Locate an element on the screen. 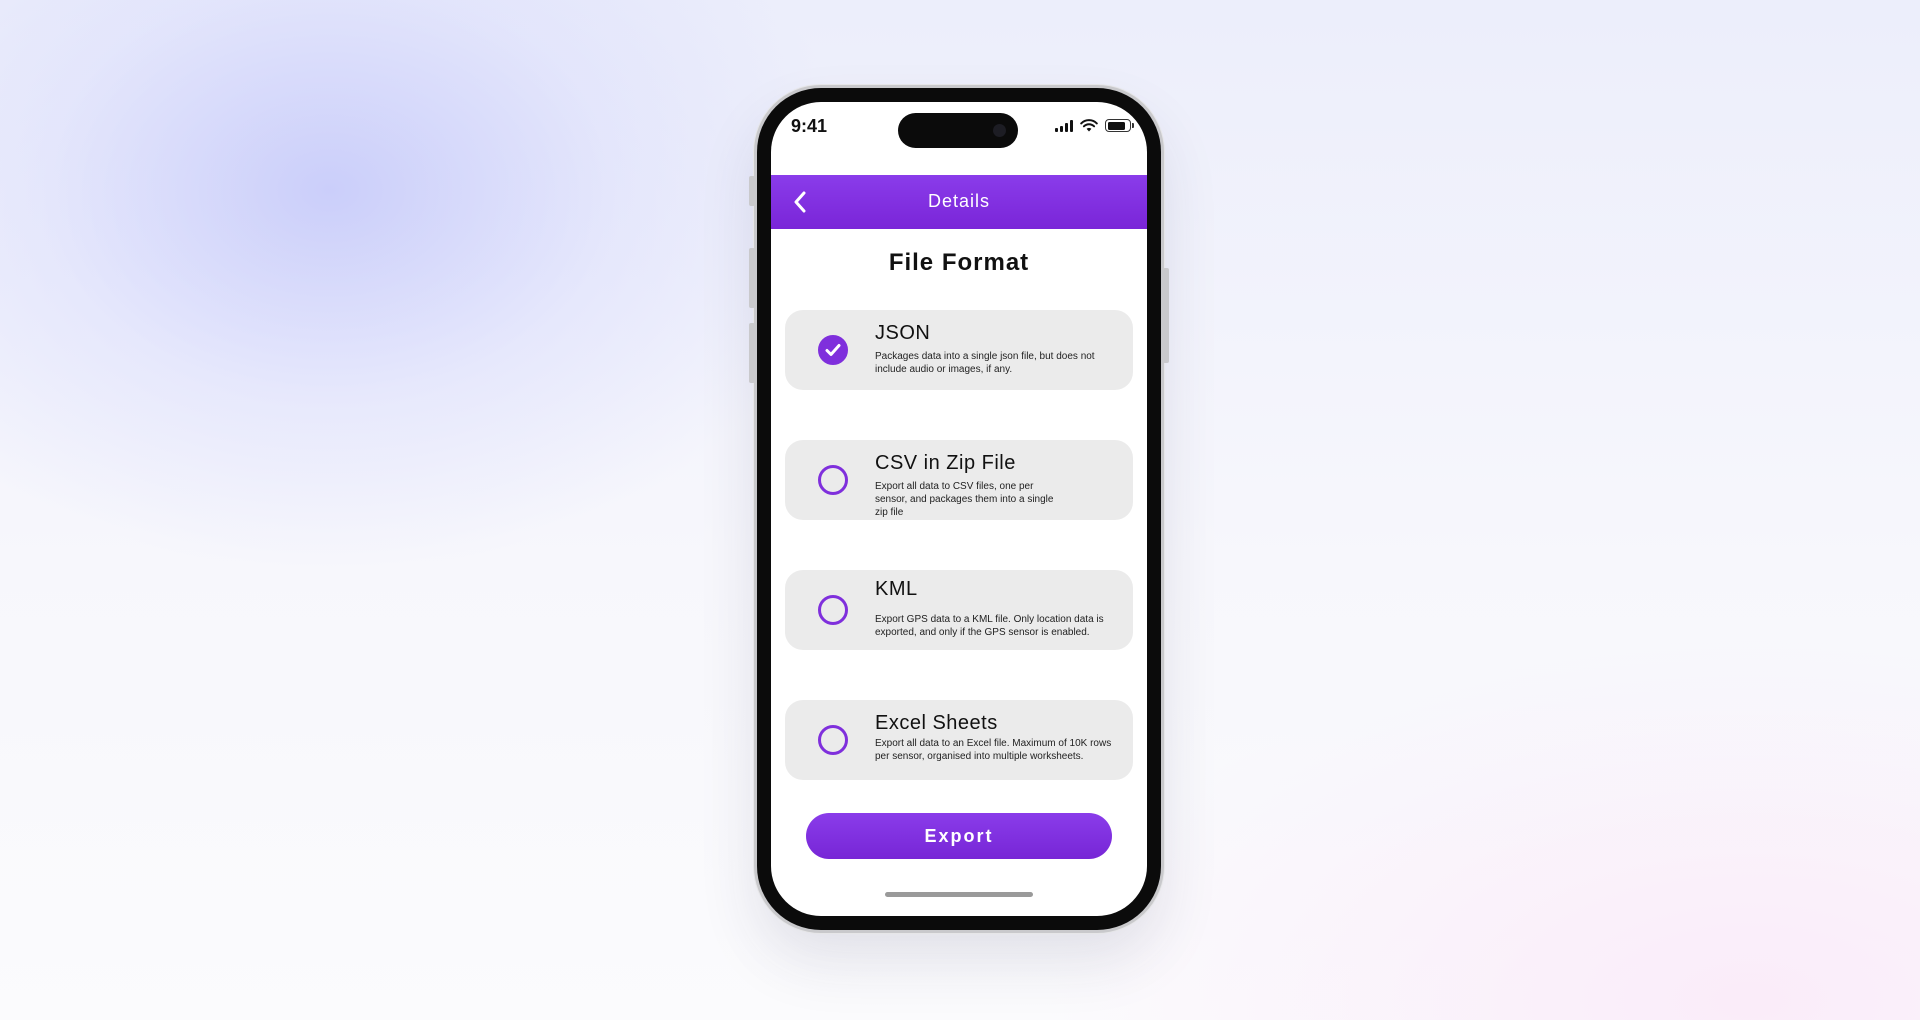  silent-switch is located at coordinates (752, 191).